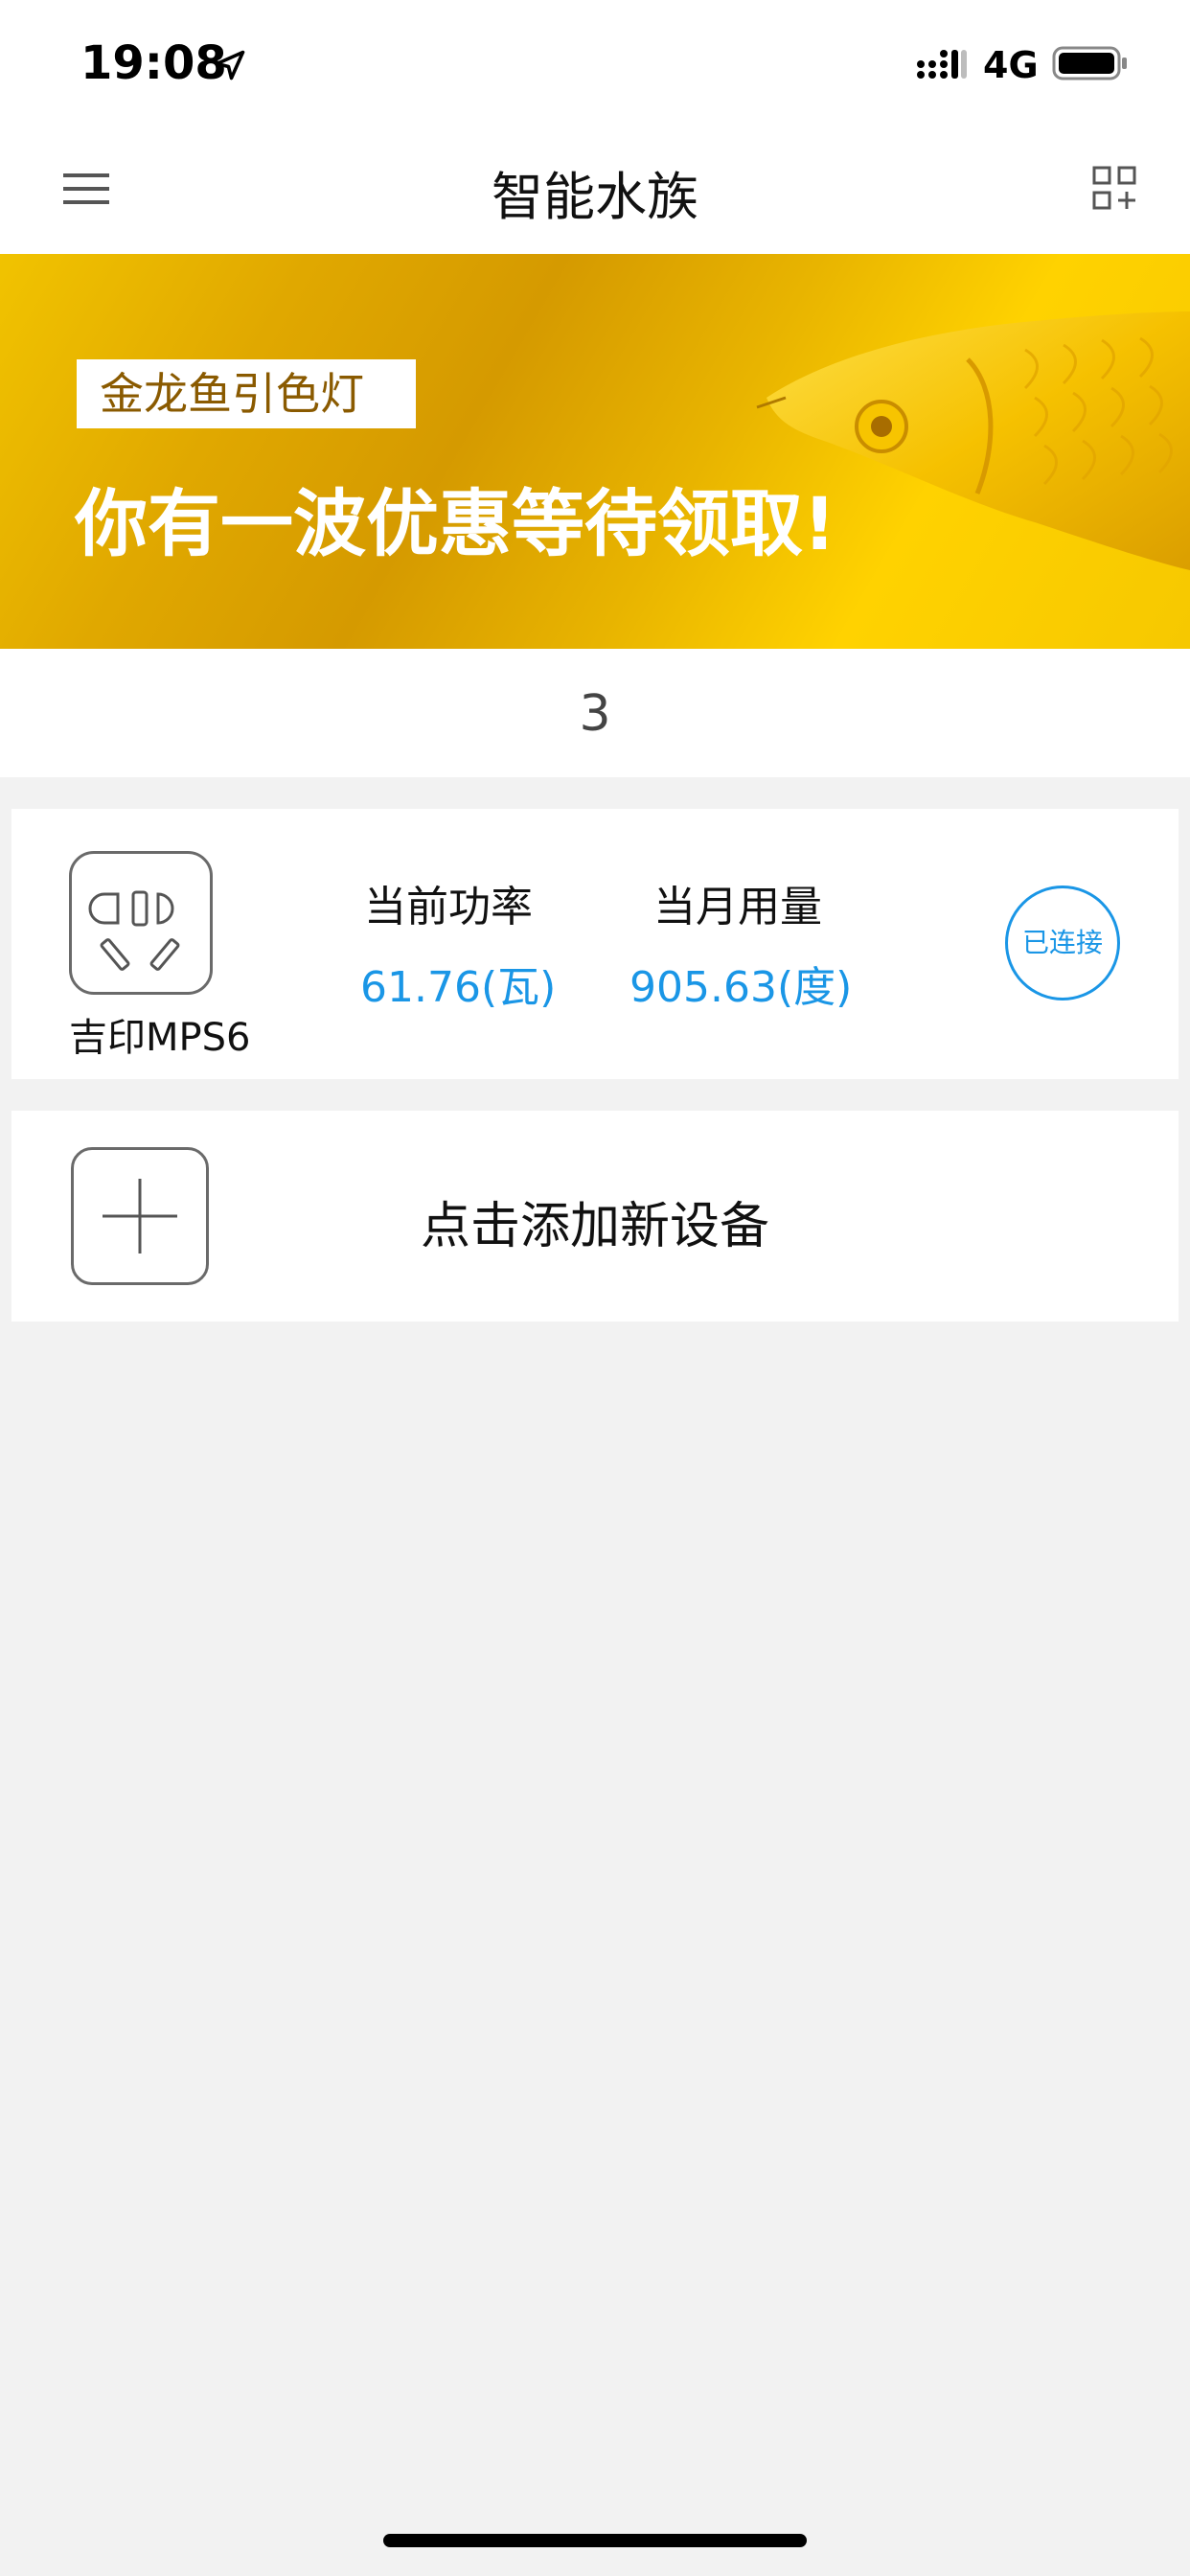 The height and width of the screenshot is (2576, 1190). Describe the element at coordinates (595, 944) in the screenshot. I see `device-card: 吉印MPS6 当前功率 61.76(瓦) 当月用量 905.63(度) 已连接` at that location.